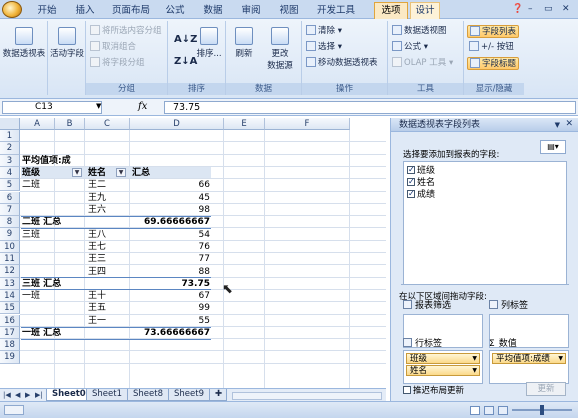  What do you see at coordinates (171, 222) in the screenshot?
I see `pivot-value-cell: 69.66666667` at bounding box center [171, 222].